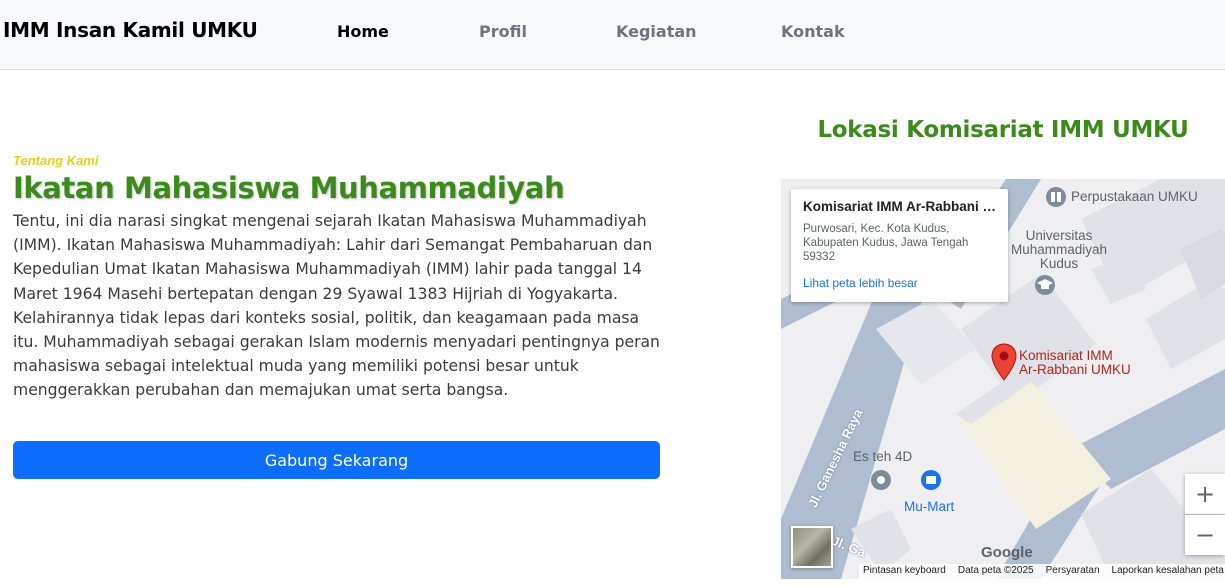 Image resolution: width=1225 pixels, height=587 pixels. Describe the element at coordinates (929, 506) in the screenshot. I see `mu-mart-label: Mu-Mart` at that location.